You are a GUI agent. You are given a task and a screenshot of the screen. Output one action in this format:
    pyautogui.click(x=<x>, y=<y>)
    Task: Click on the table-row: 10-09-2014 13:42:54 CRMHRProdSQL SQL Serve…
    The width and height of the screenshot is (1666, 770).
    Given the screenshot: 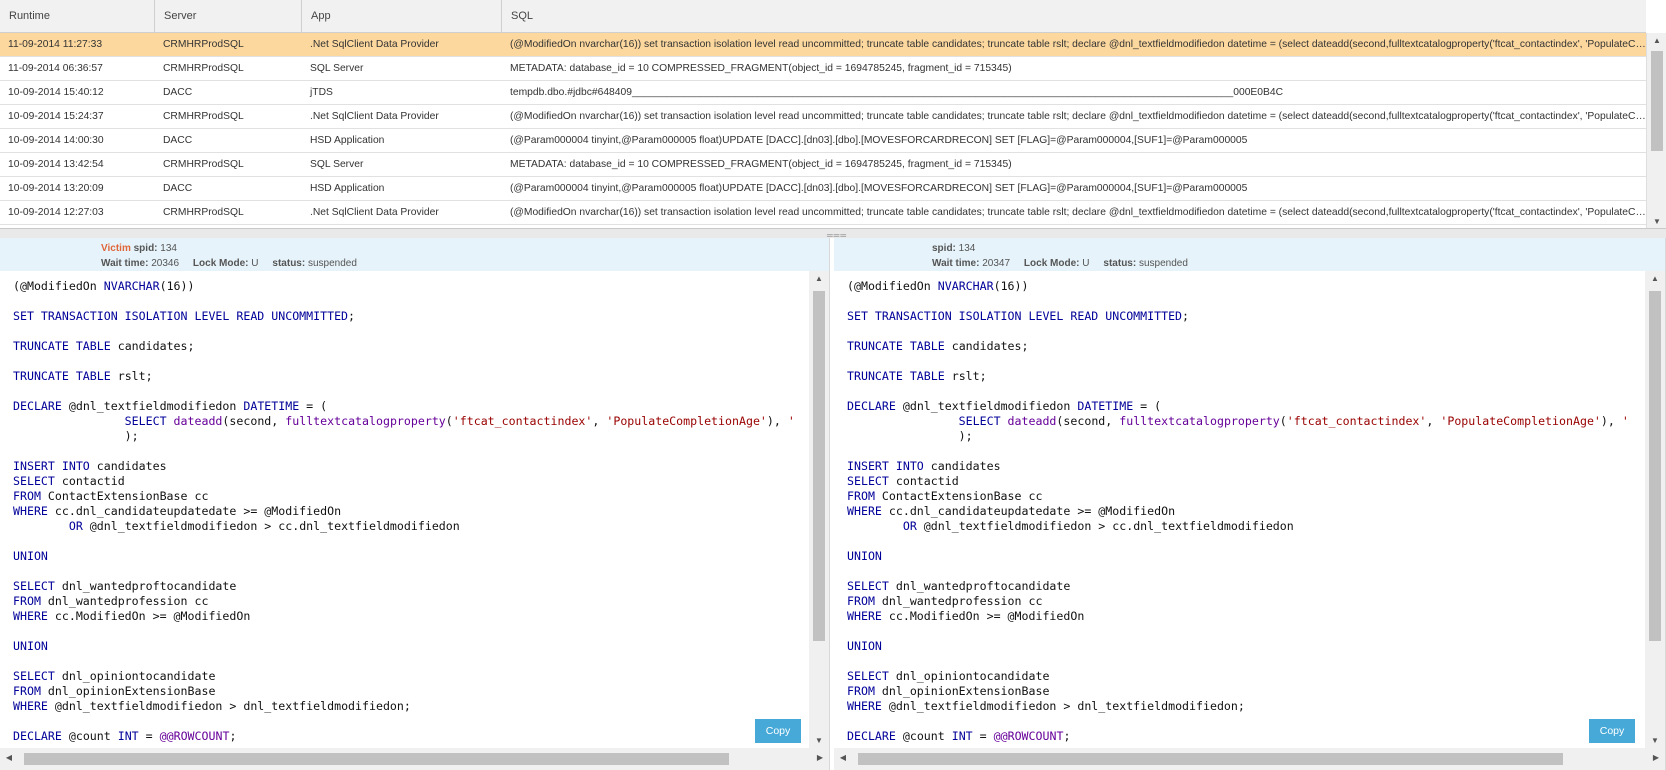 What is the action you would take?
    pyautogui.click(x=823, y=165)
    